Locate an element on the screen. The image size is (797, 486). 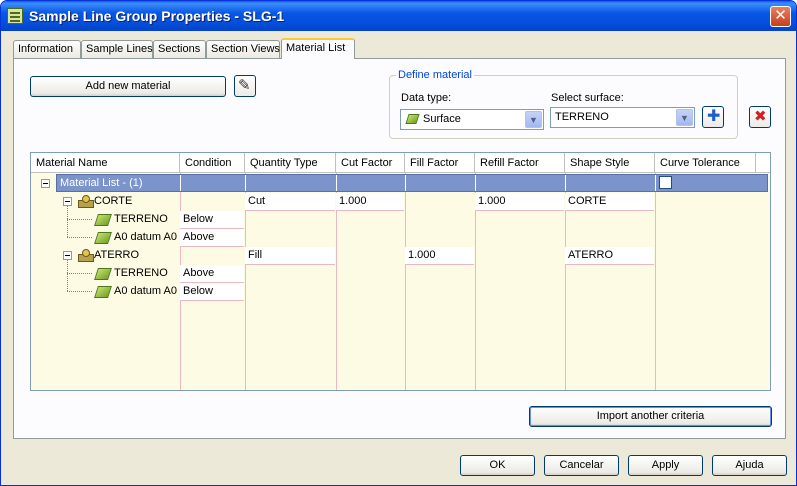
column-condition: Condition is located at coordinates (212, 163).